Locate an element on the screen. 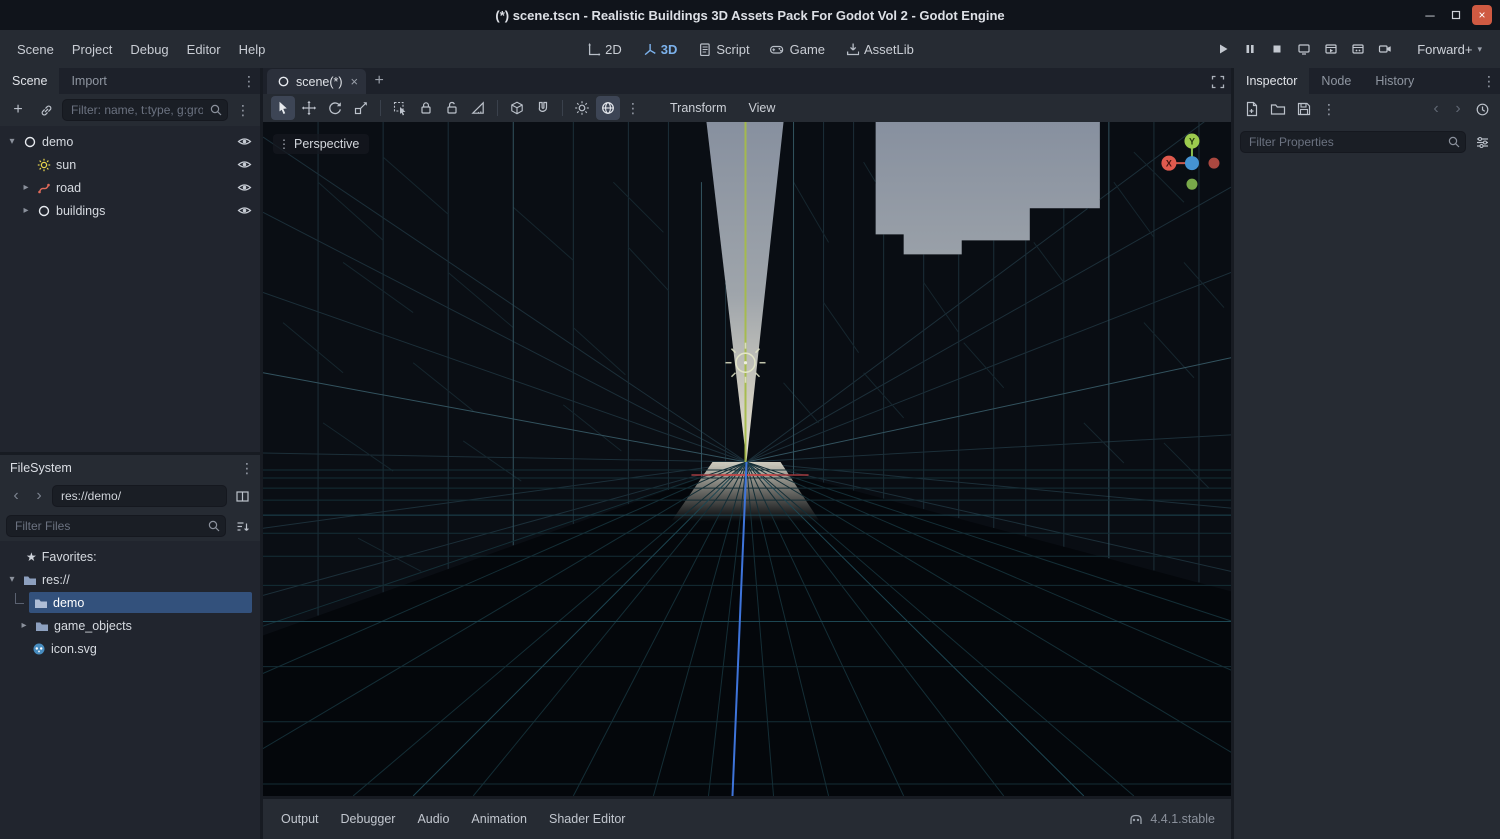 This screenshot has width=1500, height=839. file-filter-input is located at coordinates (116, 526).